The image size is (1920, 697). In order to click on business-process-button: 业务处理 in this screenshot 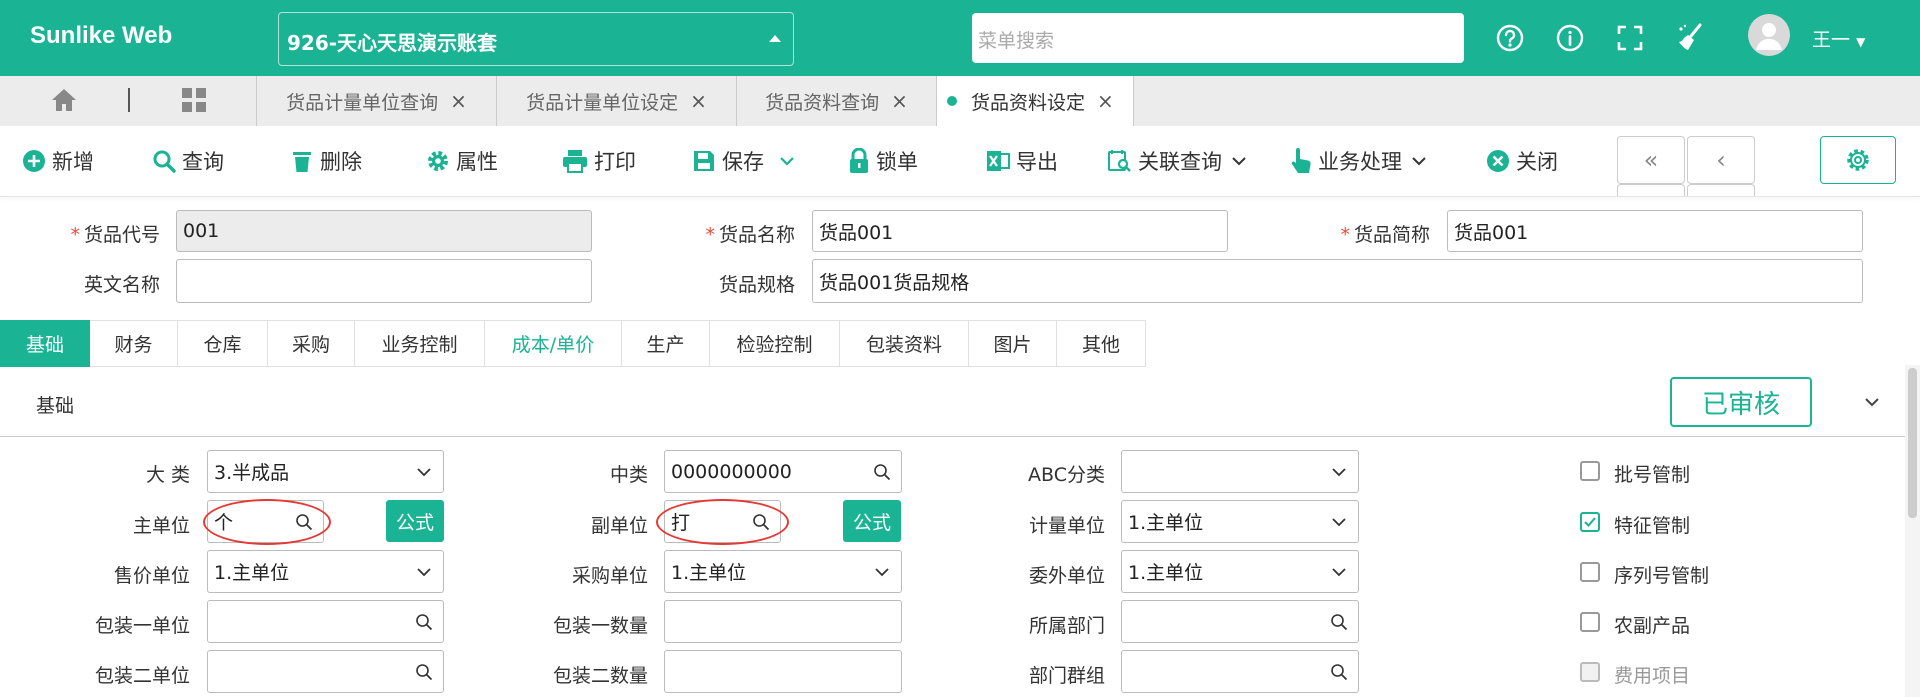, I will do `click(1362, 161)`.